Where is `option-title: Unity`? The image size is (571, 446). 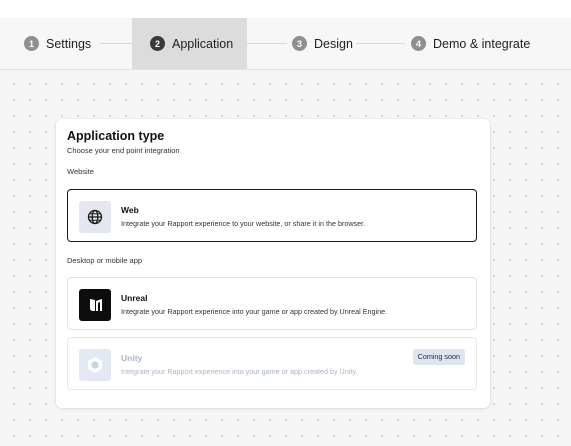
option-title: Unity is located at coordinates (132, 358).